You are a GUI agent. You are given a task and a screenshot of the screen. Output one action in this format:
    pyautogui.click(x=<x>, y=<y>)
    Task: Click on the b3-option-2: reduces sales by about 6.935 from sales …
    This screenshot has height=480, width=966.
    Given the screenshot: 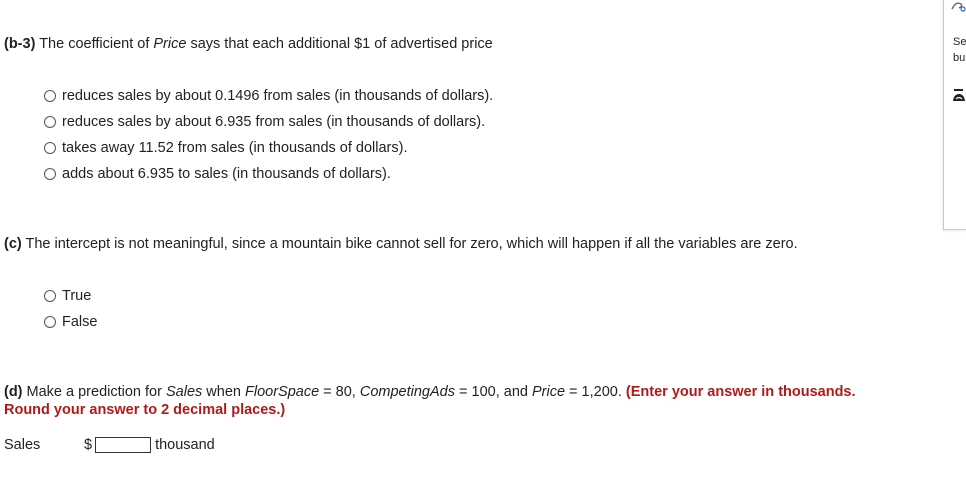 What is the action you would take?
    pyautogui.click(x=264, y=122)
    